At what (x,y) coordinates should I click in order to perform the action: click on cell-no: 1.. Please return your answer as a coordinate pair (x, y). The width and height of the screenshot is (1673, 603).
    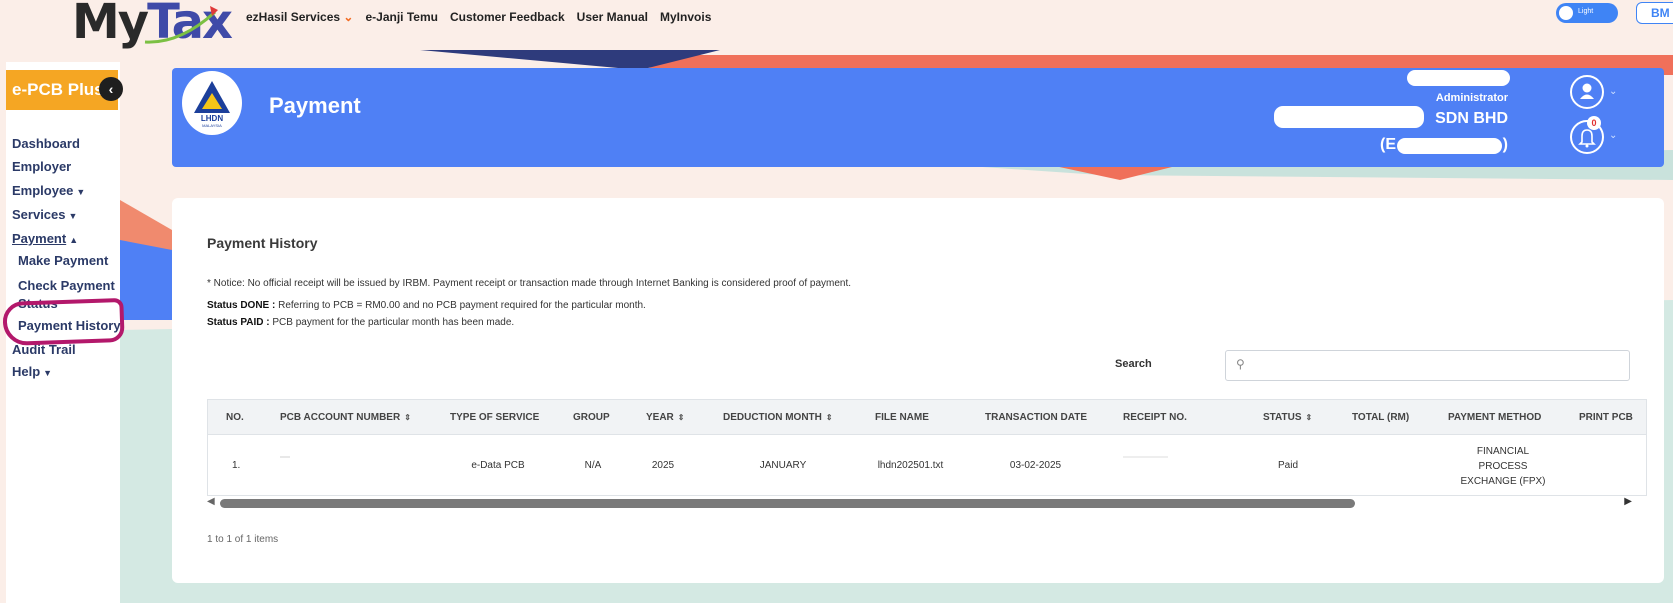
    Looking at the image, I should click on (236, 465).